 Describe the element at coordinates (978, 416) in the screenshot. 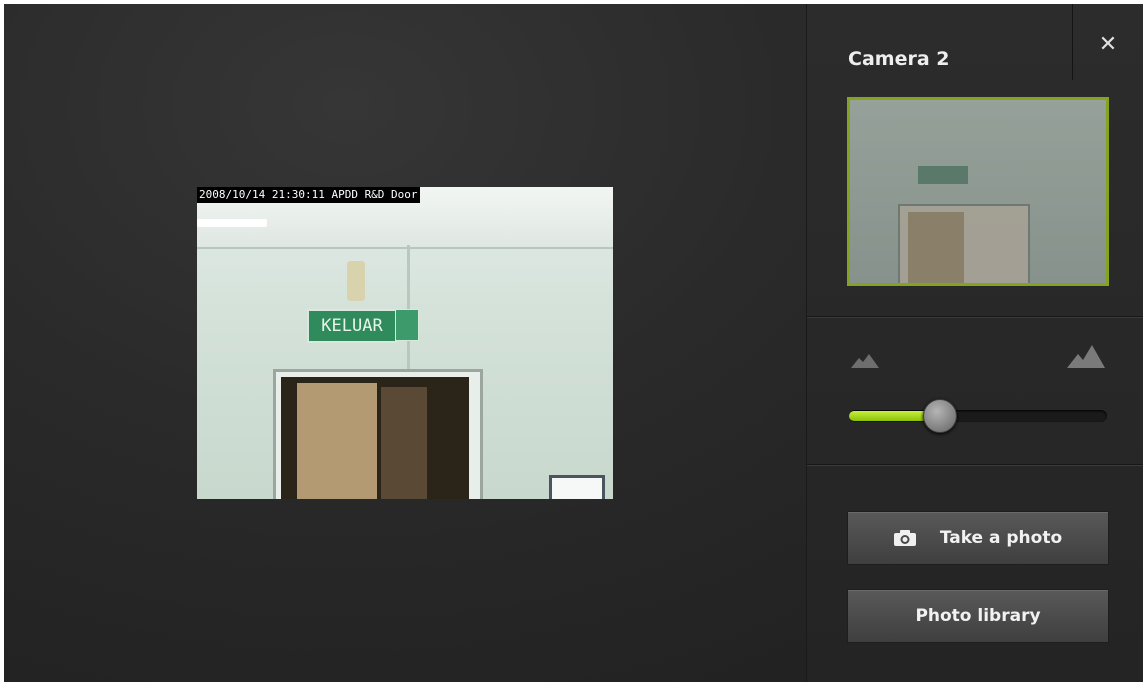

I see `zoom-slider` at that location.